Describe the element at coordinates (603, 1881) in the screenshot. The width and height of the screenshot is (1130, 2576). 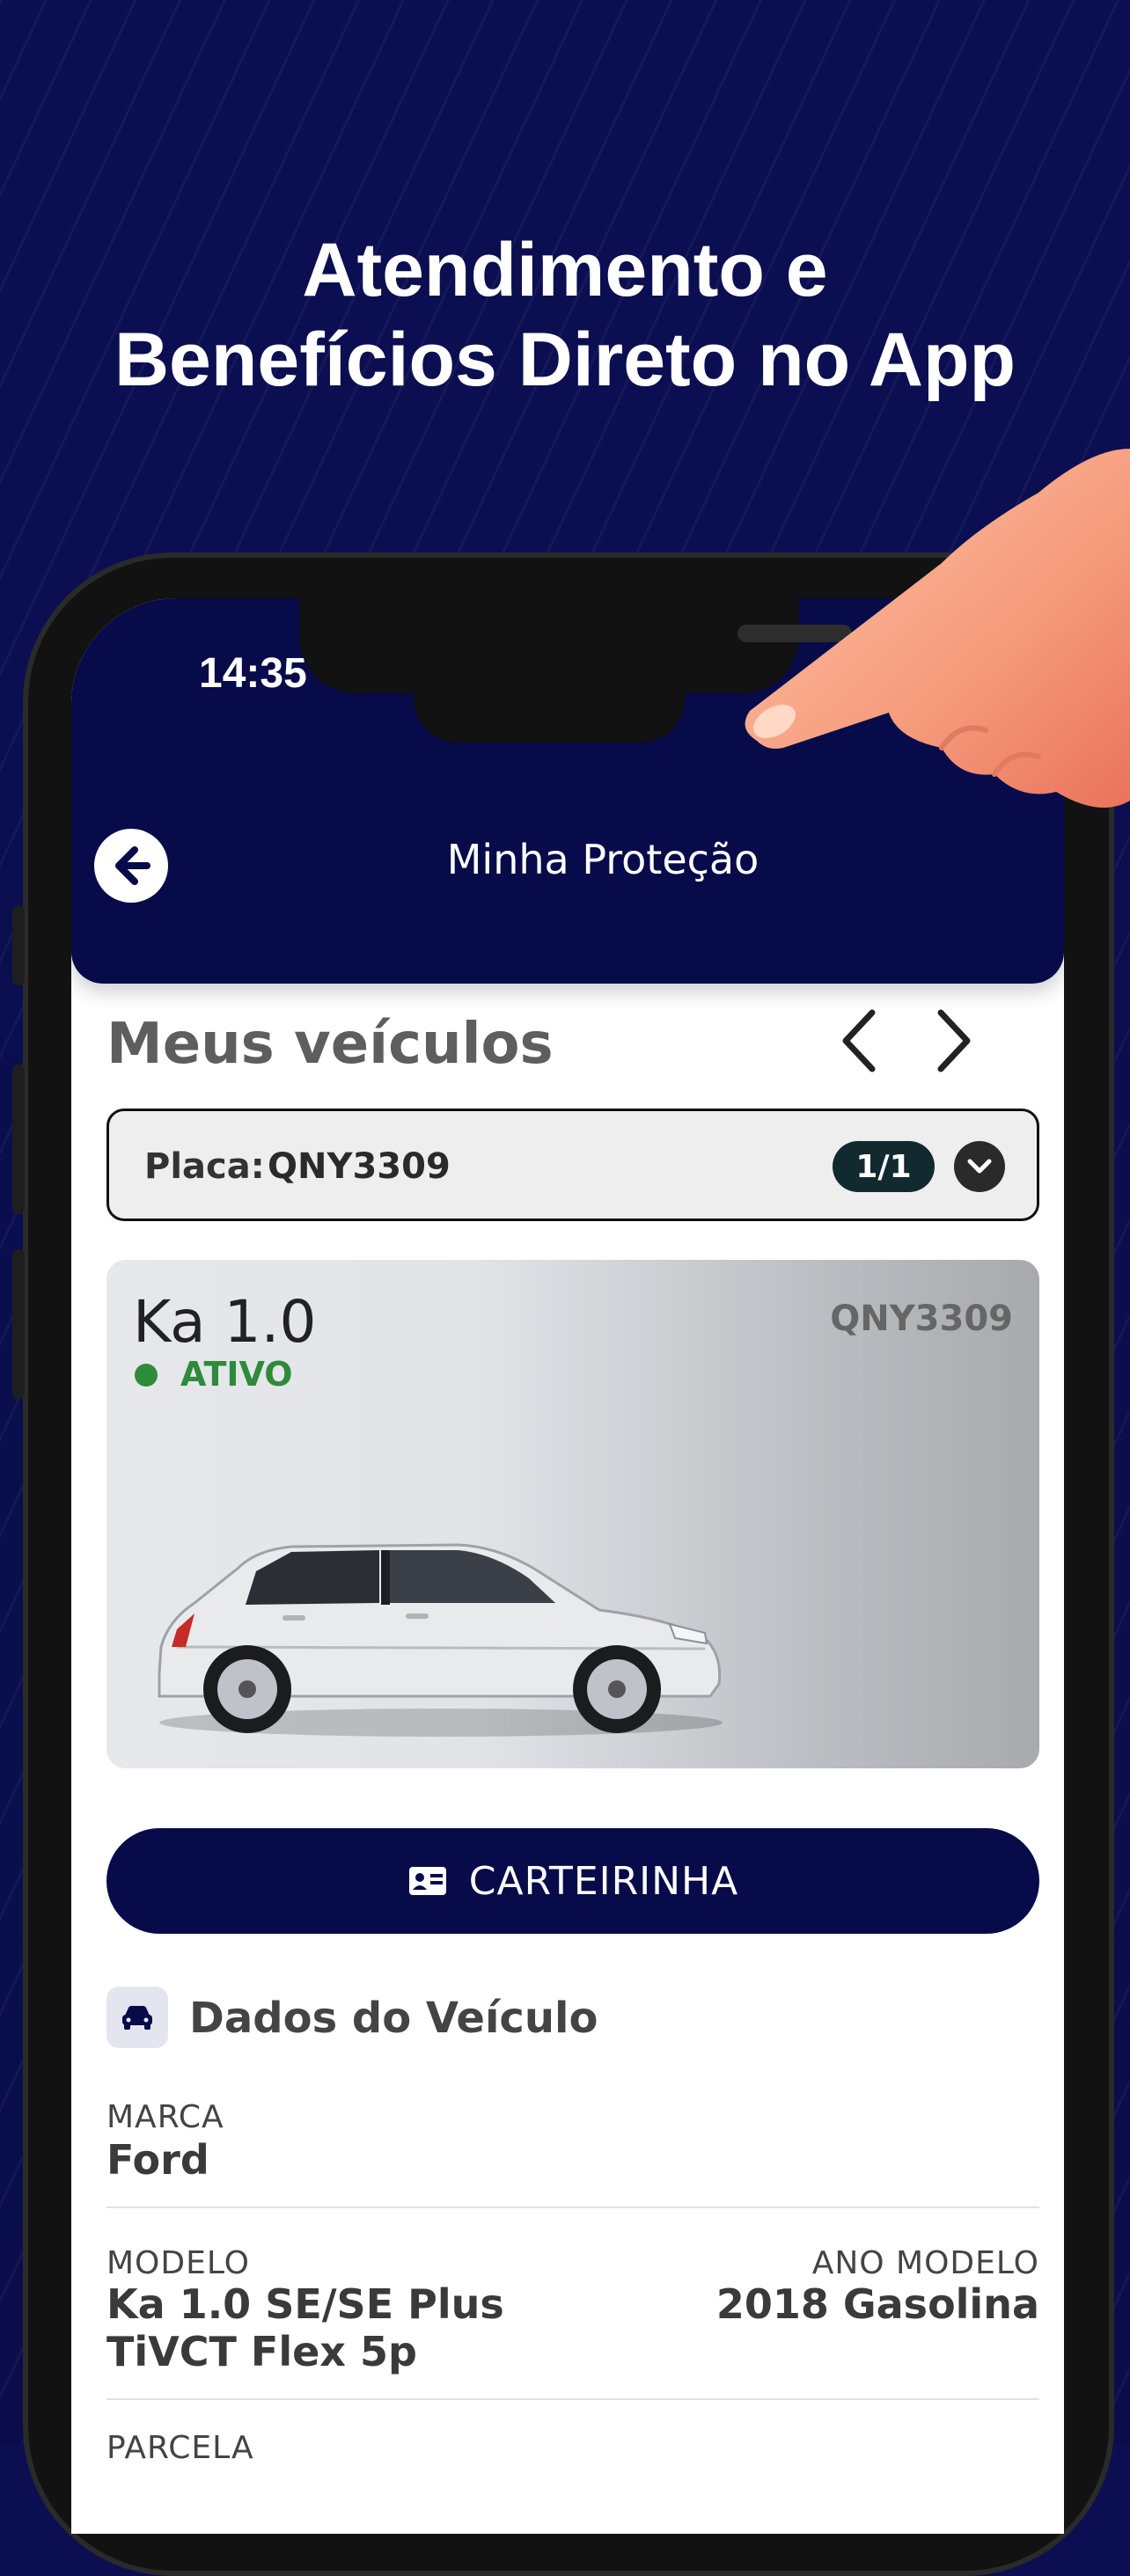
I see `carteirinha-label: CARTEIRINHA` at that location.